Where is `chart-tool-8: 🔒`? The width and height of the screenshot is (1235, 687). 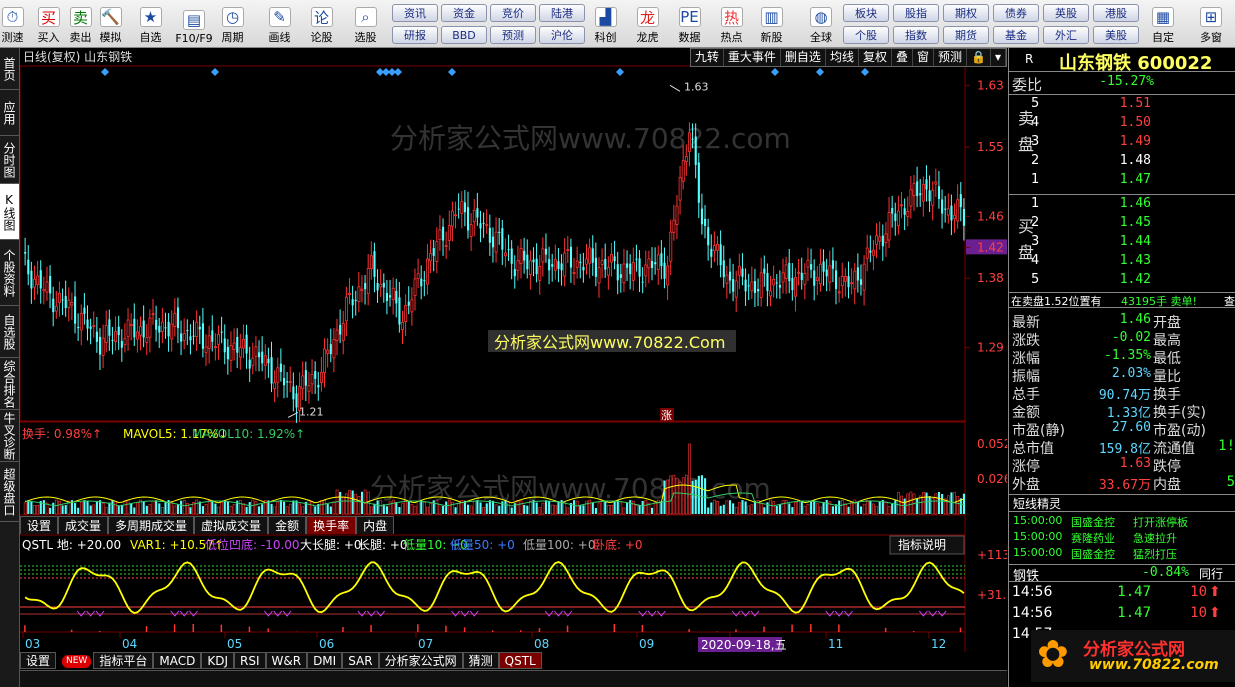 chart-tool-8: 🔒 is located at coordinates (979, 57).